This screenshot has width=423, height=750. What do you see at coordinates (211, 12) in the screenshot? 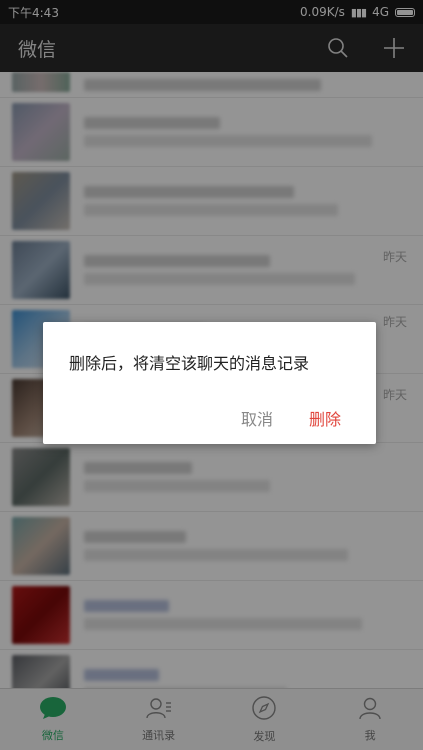
I see `status-bar: 下午4:43 0.09K/s ▮▮▮ 4G` at bounding box center [211, 12].